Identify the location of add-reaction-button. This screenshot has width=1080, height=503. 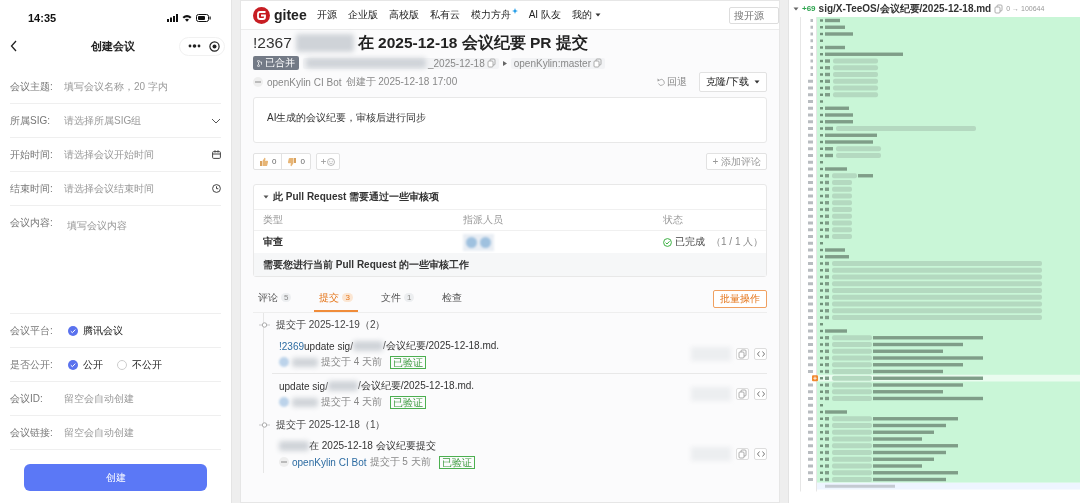
(327, 161).